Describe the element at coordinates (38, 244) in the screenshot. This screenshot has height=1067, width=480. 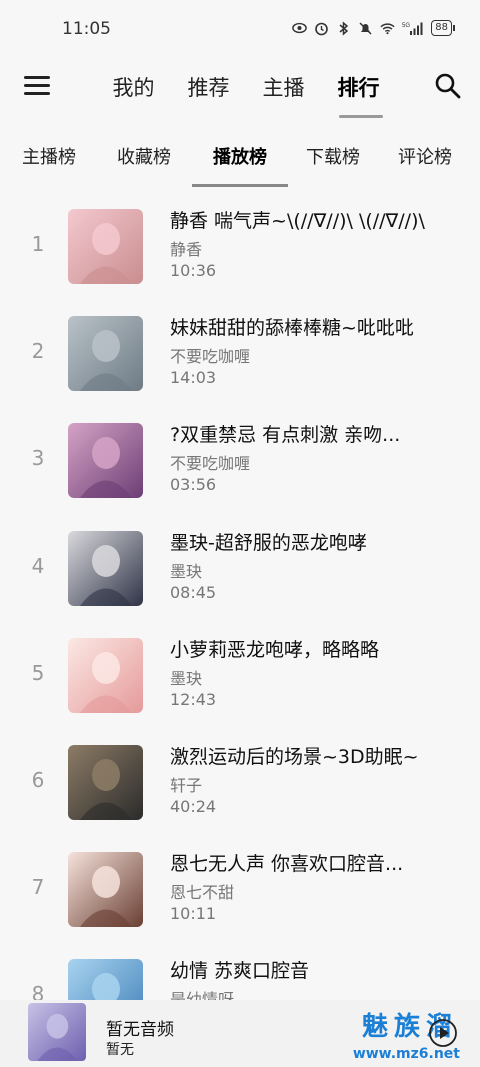
I see `track-rank: 1` at that location.